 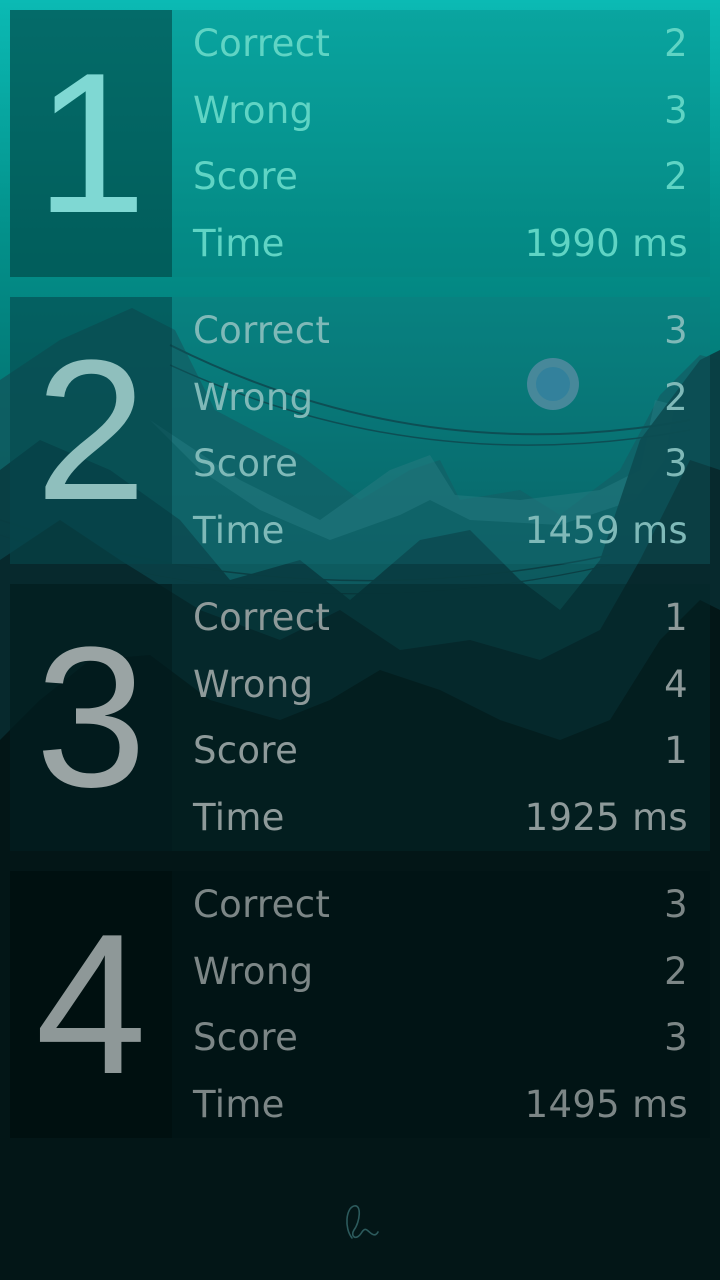 What do you see at coordinates (606, 1105) in the screenshot?
I see `stat-value: 1495 ms` at bounding box center [606, 1105].